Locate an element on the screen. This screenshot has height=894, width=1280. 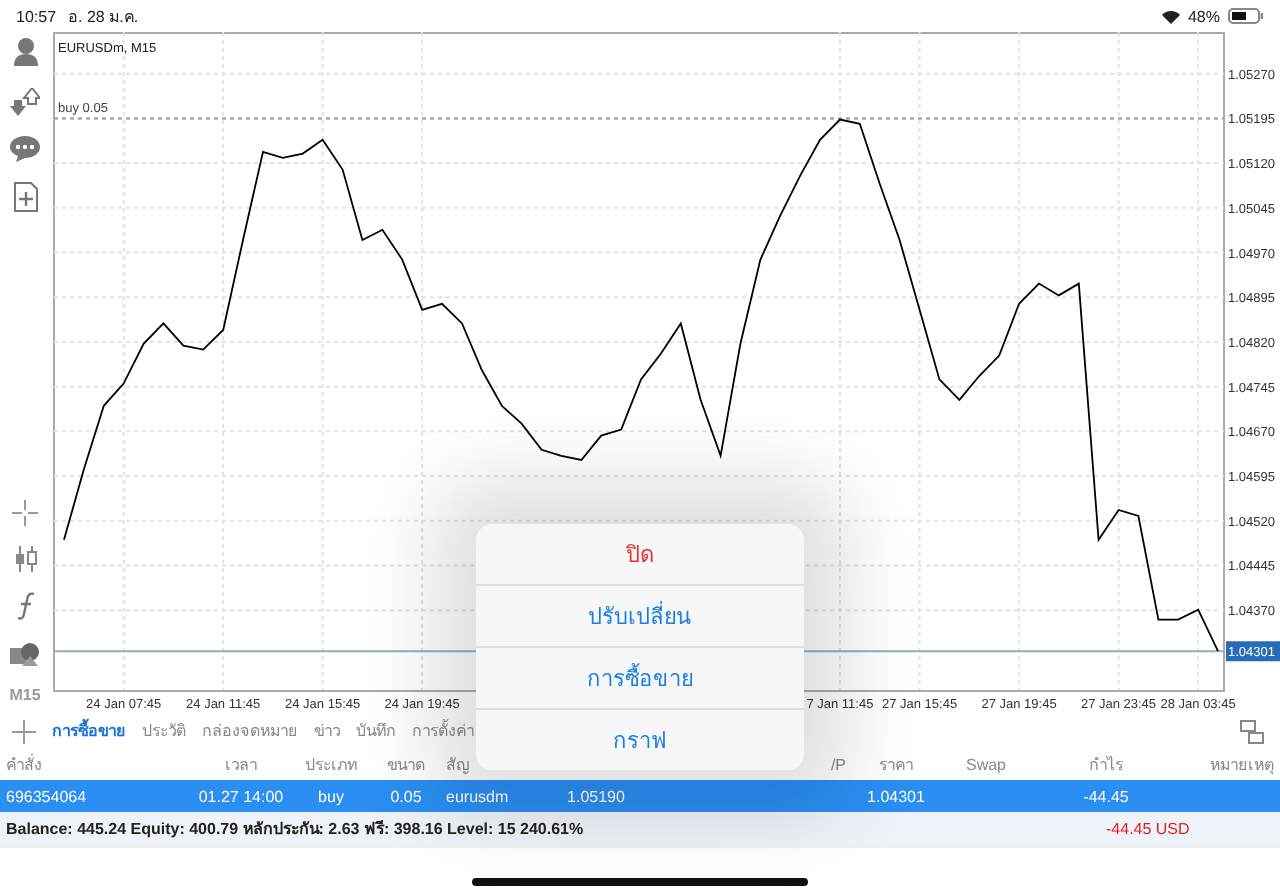
add-icon is located at coordinates (24, 731).